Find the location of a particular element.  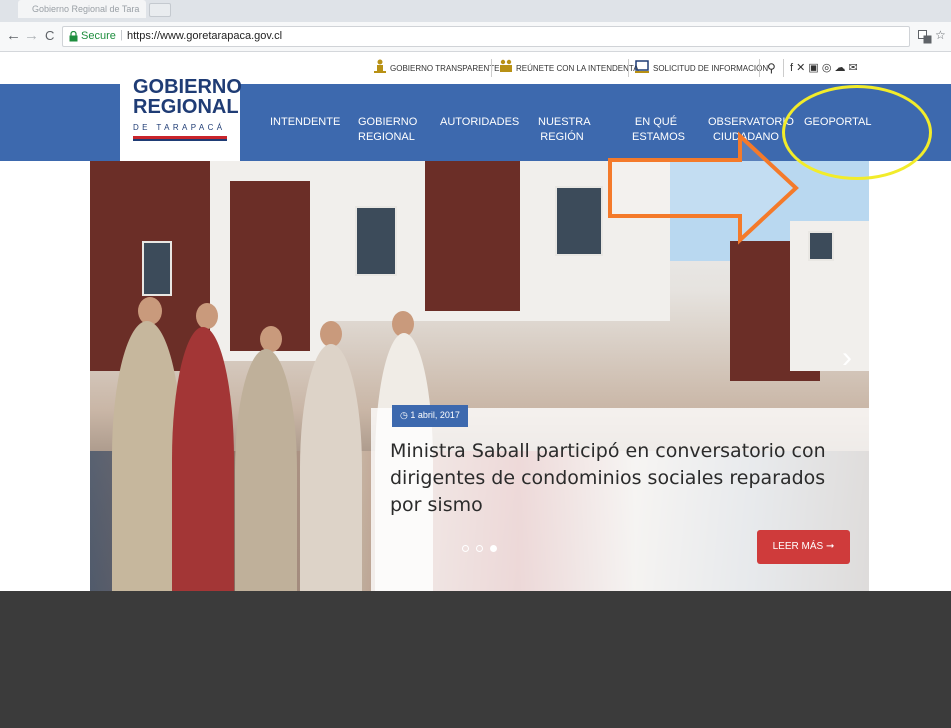

read-more-button: LEER MÁS ➞ is located at coordinates (803, 547).